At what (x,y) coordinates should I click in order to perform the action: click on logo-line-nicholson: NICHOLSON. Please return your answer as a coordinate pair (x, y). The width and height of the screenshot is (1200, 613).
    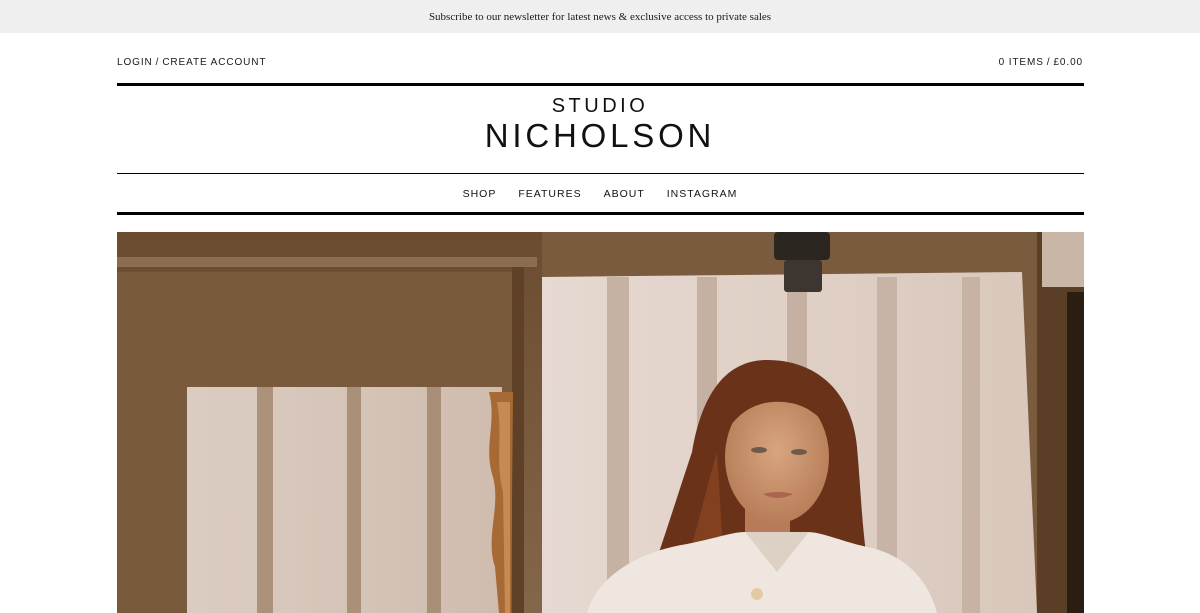
    Looking at the image, I should click on (600, 135).